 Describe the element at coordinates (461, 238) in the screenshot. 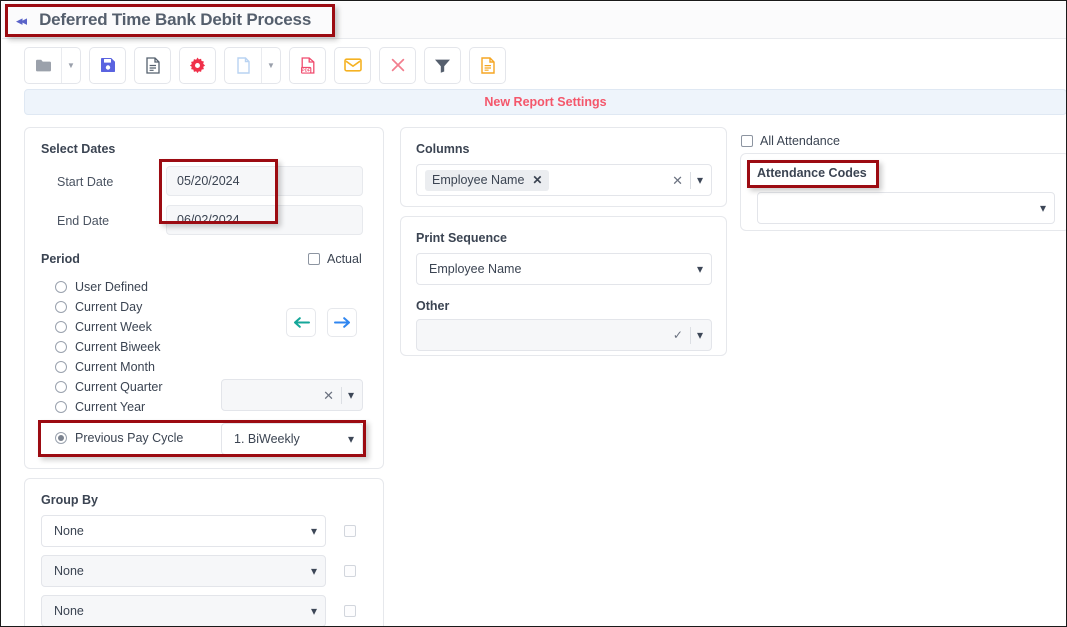

I see `print-sequence-title: Print Sequence` at that location.